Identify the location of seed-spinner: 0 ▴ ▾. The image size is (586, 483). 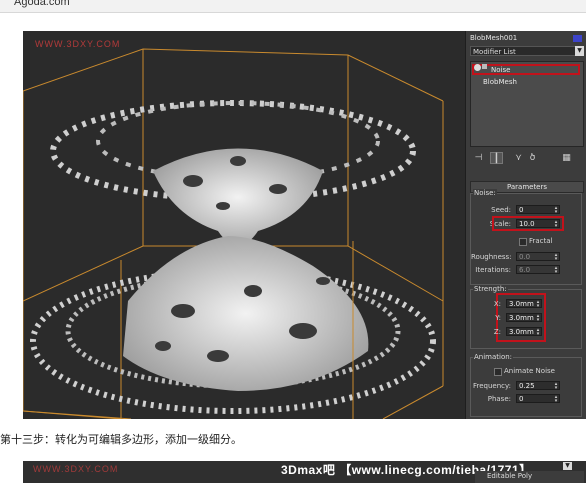
(538, 210).